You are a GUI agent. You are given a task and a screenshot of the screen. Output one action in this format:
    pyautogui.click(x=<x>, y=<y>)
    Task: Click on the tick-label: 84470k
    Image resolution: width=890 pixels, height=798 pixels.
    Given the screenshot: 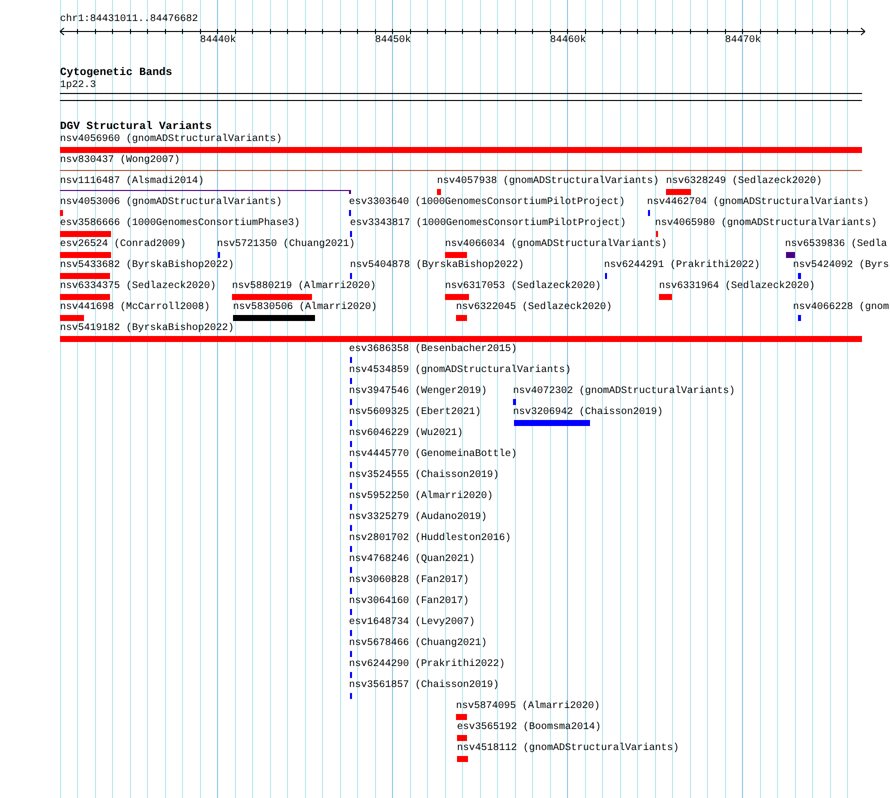 What is the action you would take?
    pyautogui.click(x=743, y=41)
    